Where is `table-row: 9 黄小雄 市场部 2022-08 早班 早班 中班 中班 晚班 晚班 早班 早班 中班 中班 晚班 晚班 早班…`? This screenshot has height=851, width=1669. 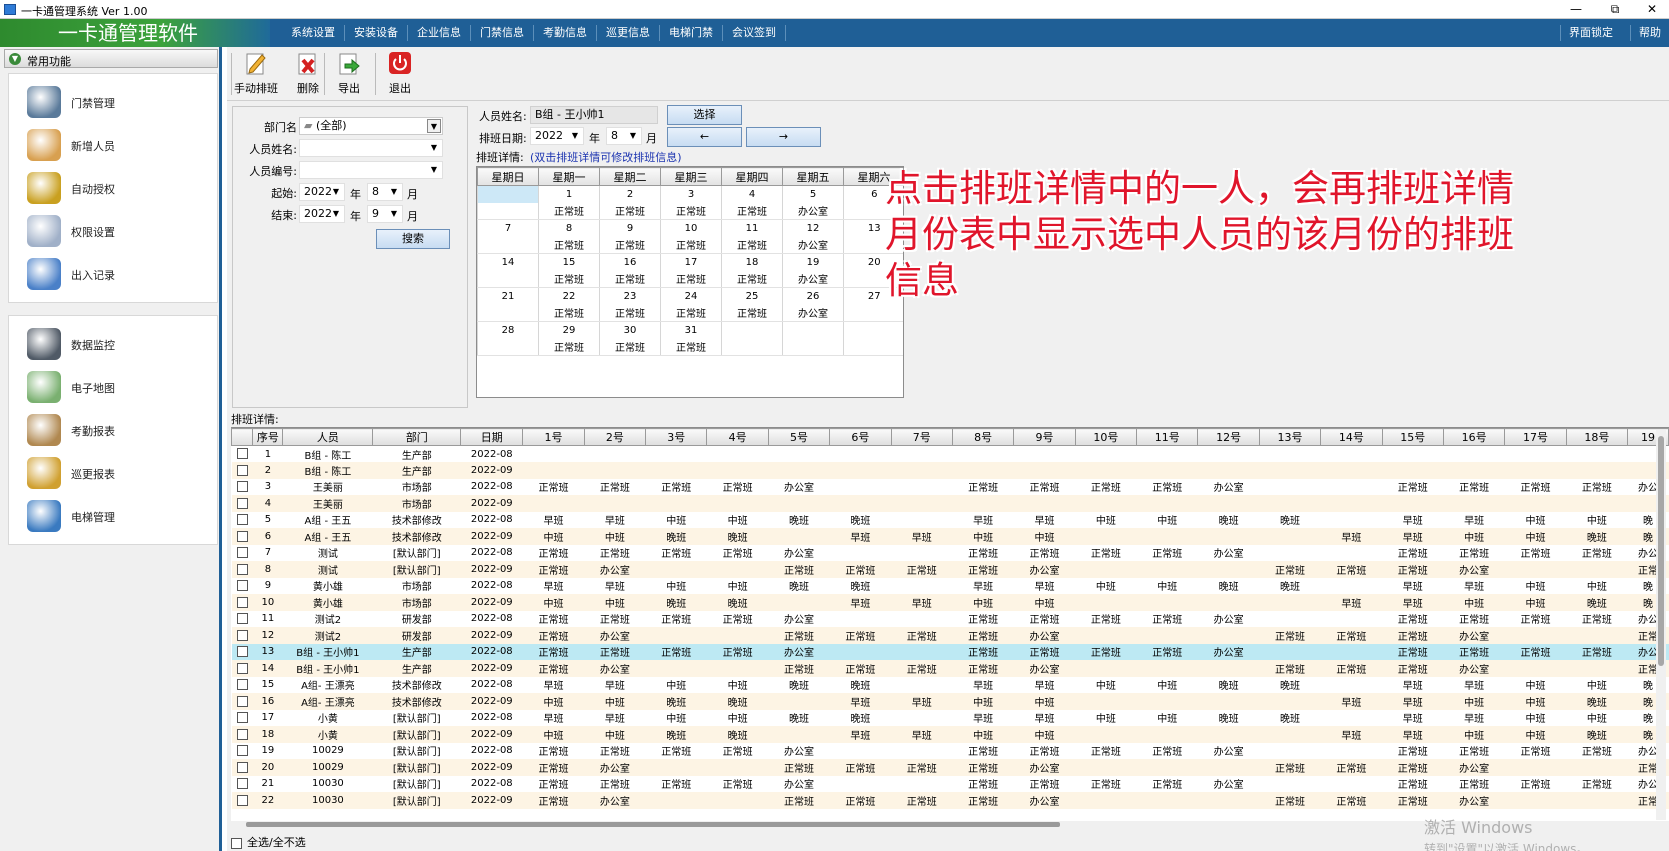
table-row: 9 黄小雄 市场部 2022-08 早班 早班 中班 中班 晚班 晚班 早班 早班 中班 中班 晚班 晚班 早班… is located at coordinates (950, 585).